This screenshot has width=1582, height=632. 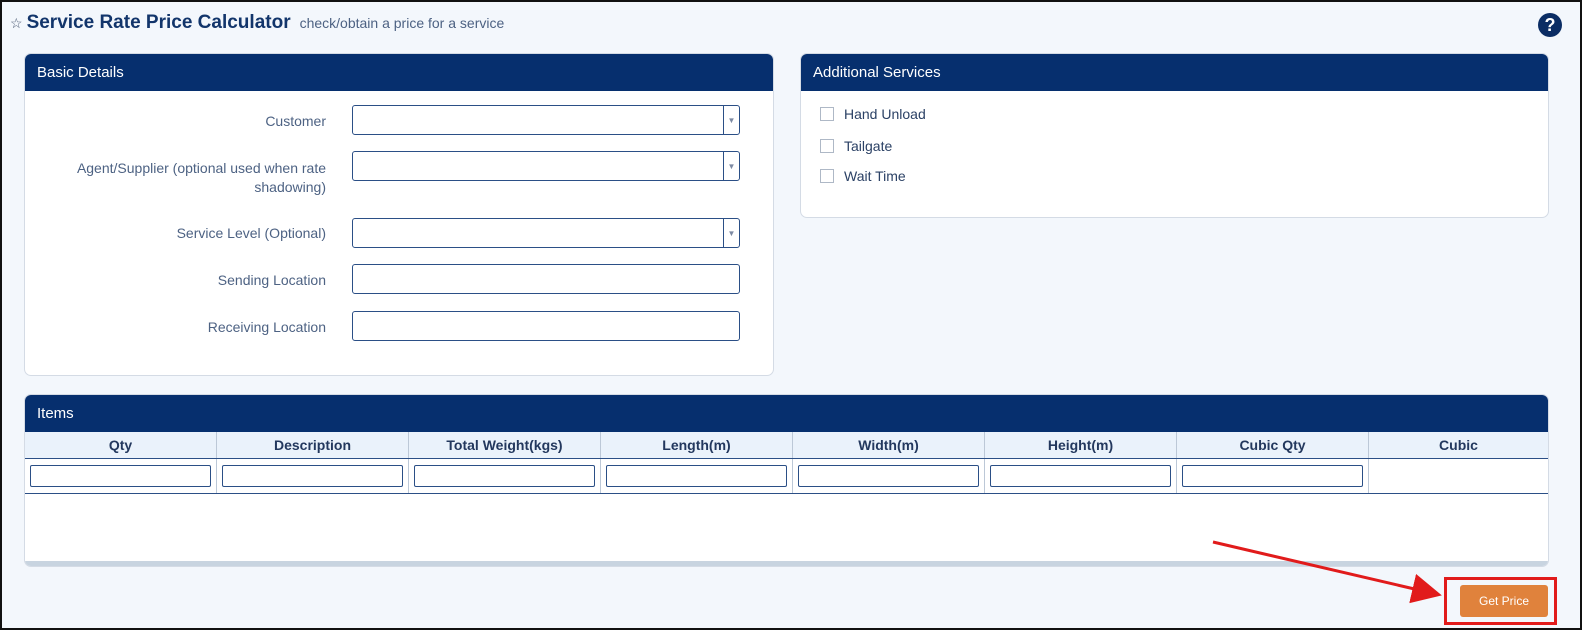 I want to click on wait-time-option: Wait Time, so click(x=863, y=176).